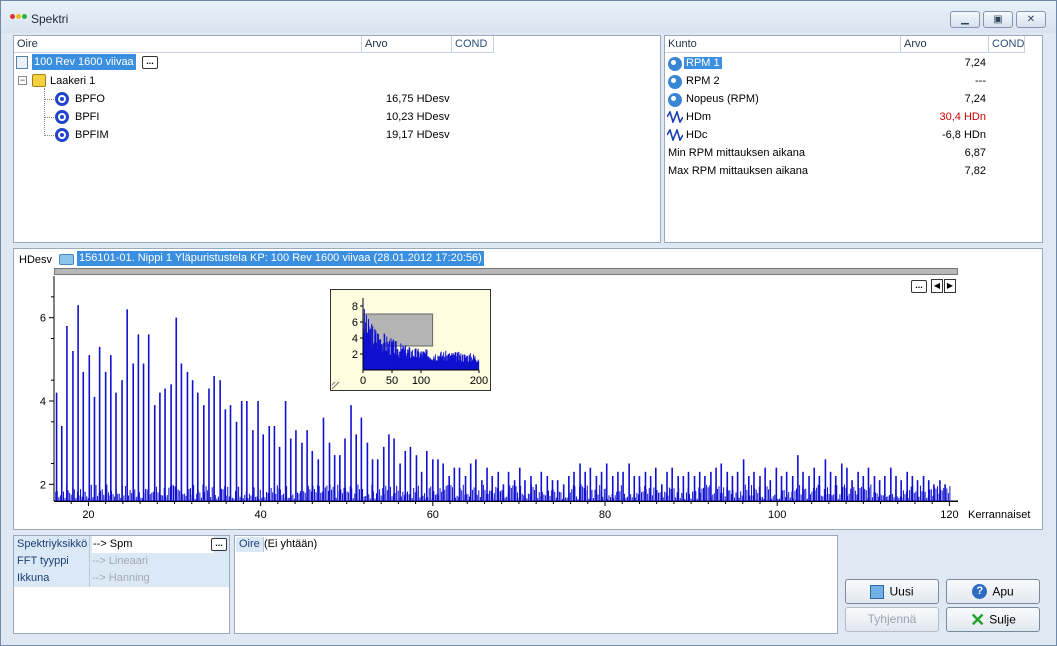 The image size is (1057, 646). What do you see at coordinates (703, 81) in the screenshot?
I see `condition-row-rpm2: RPM 2` at bounding box center [703, 81].